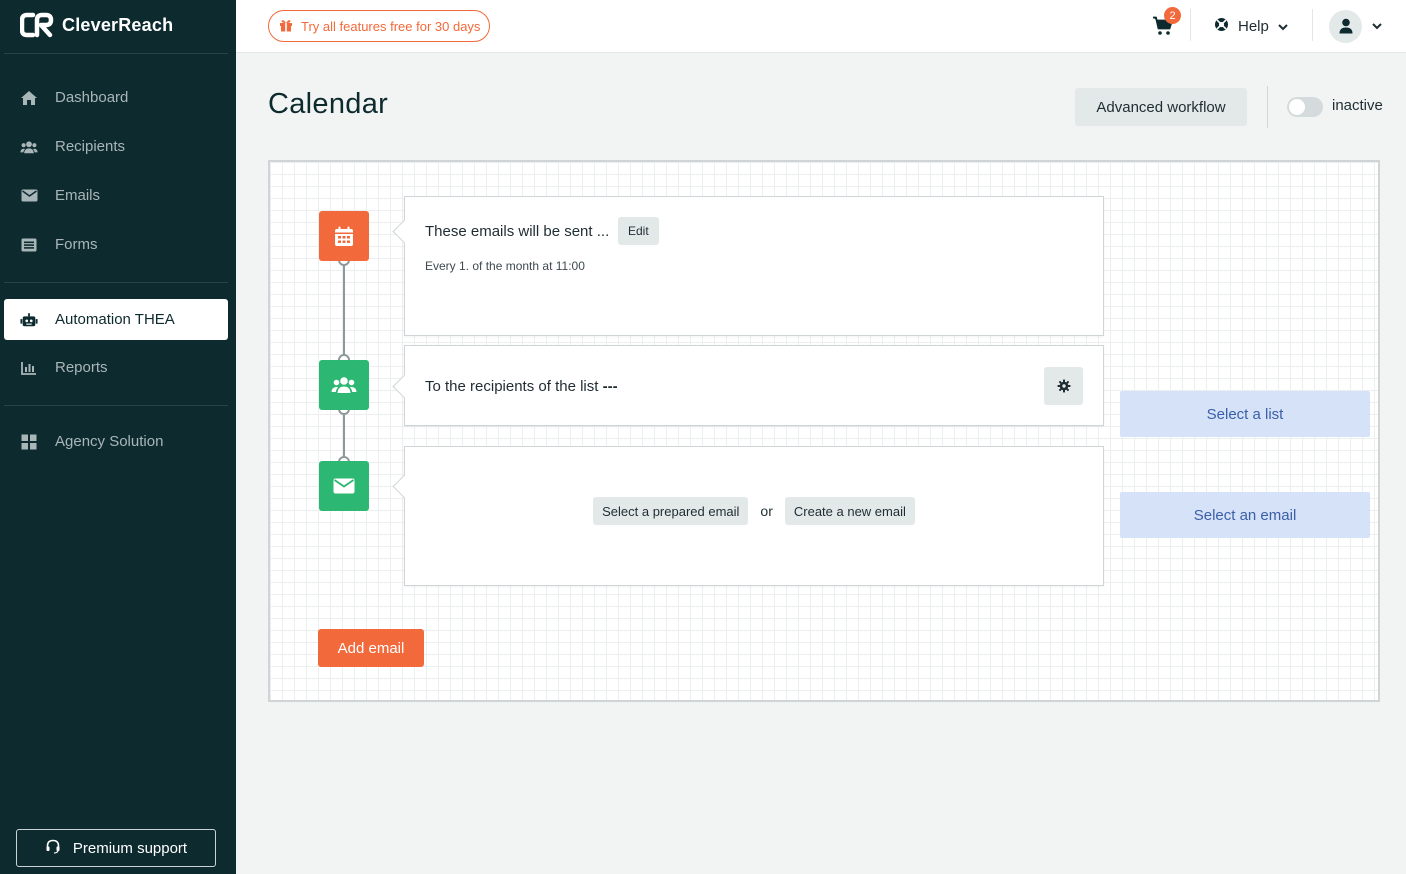 The image size is (1406, 874). Describe the element at coordinates (766, 511) in the screenshot. I see `or-label: or` at that location.